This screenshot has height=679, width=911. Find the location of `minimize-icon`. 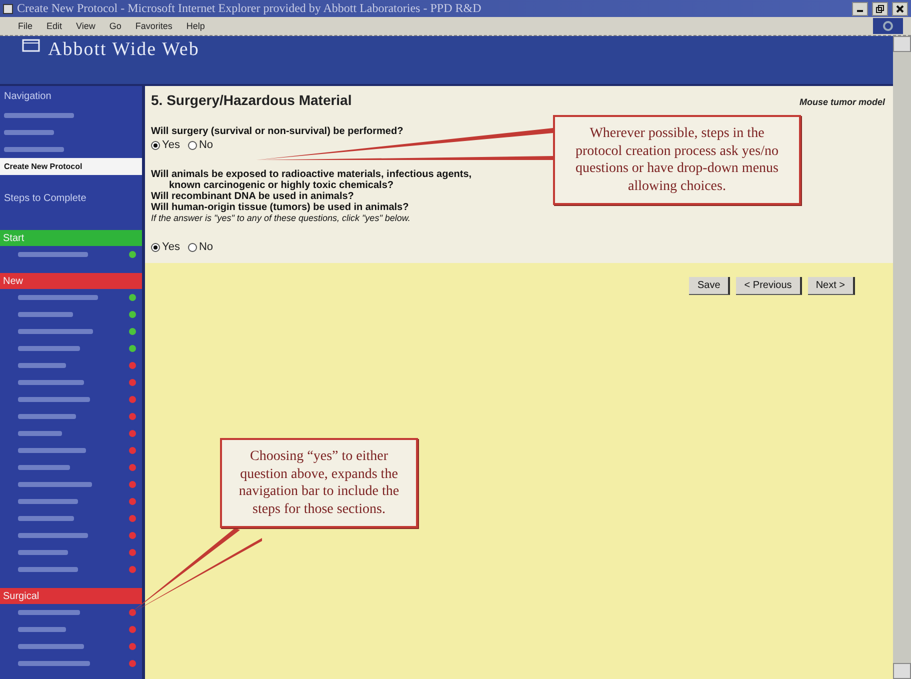

minimize-icon is located at coordinates (860, 11).